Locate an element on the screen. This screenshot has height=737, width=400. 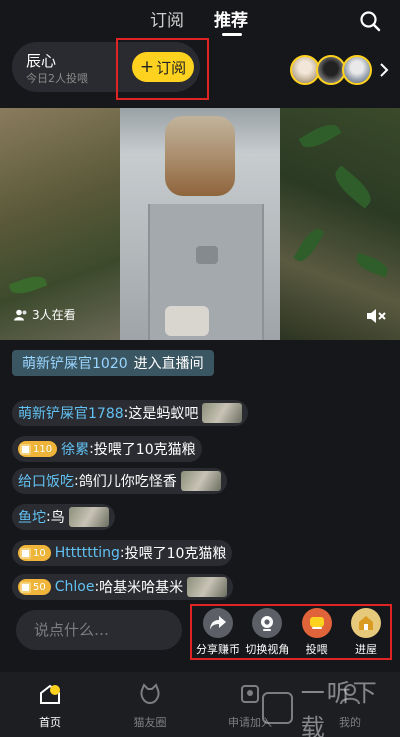
switch-view-button: 切换视角 is located at coordinates (267, 634).